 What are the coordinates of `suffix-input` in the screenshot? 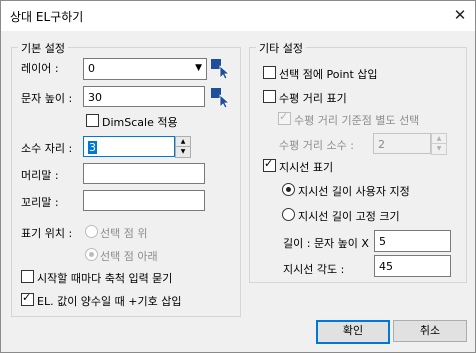 It's located at (144, 200).